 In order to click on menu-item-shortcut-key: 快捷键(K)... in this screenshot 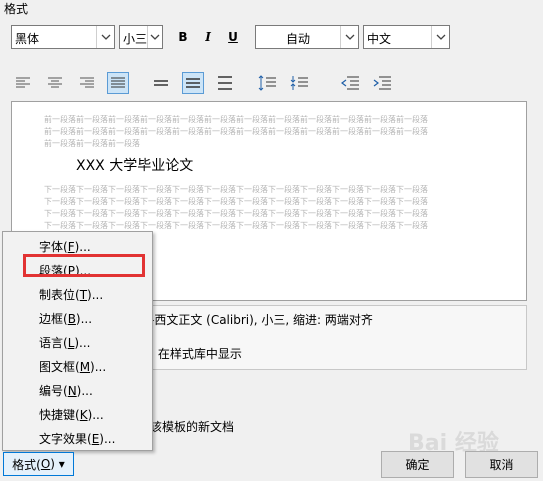, I will do `click(71, 414)`.